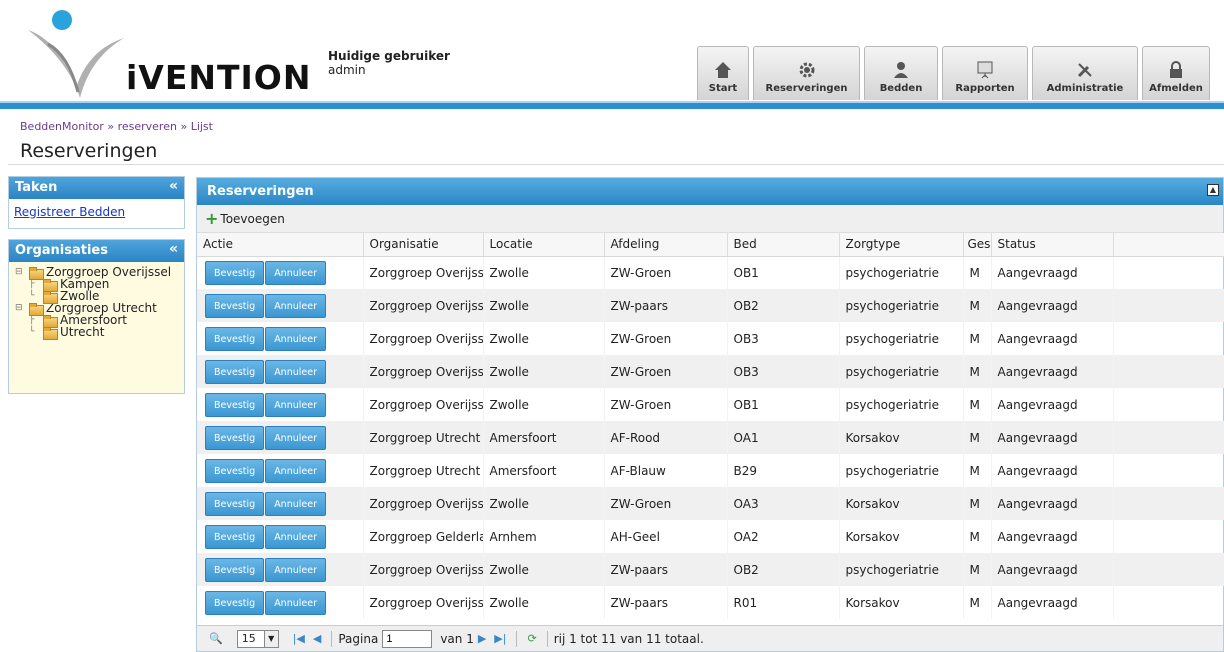  I want to click on nav-bedden: Bedden, so click(901, 73).